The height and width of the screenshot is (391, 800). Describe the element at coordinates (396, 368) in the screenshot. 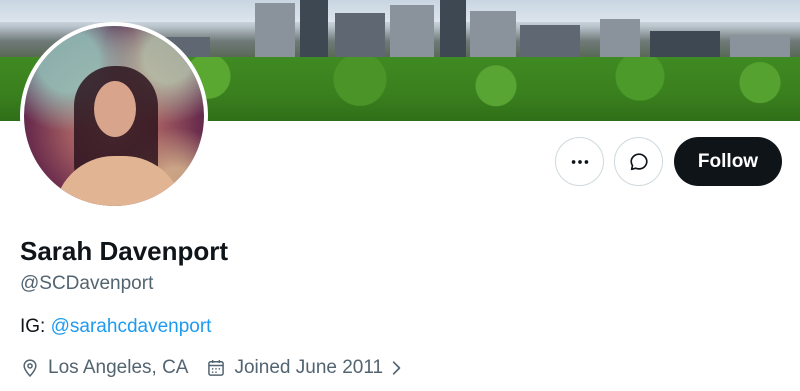

I see `chevron-right-icon` at that location.